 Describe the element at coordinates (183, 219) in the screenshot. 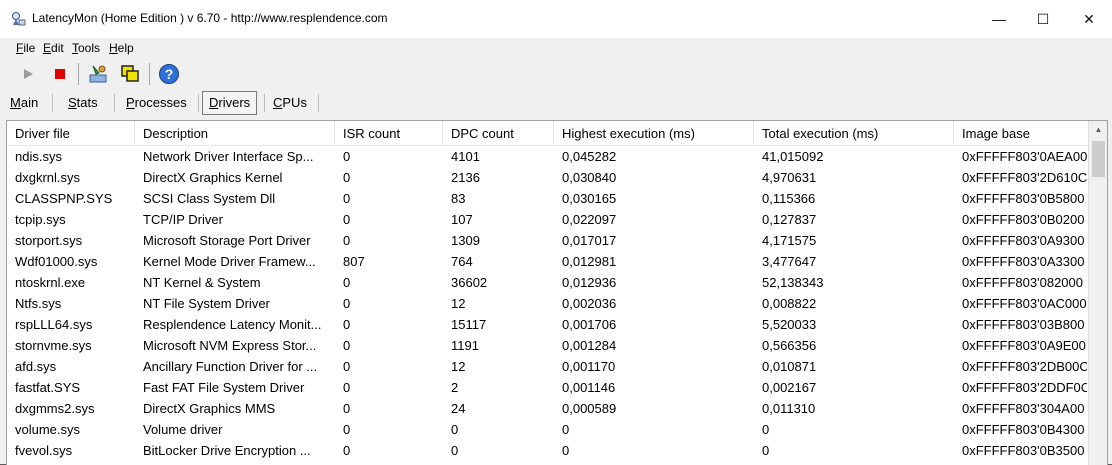

I see `table-cell: TCP/IP Driver` at that location.